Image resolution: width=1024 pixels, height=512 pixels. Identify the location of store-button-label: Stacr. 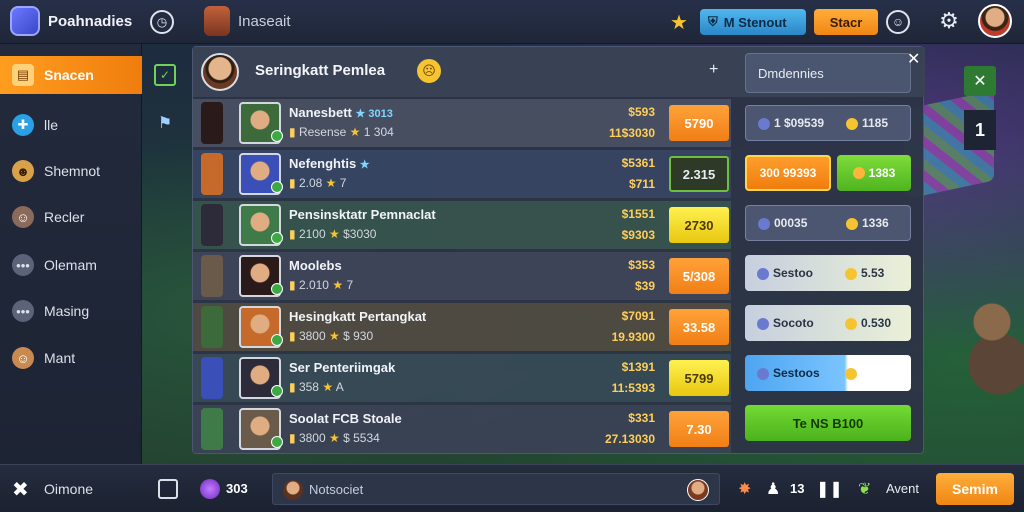
(846, 22).